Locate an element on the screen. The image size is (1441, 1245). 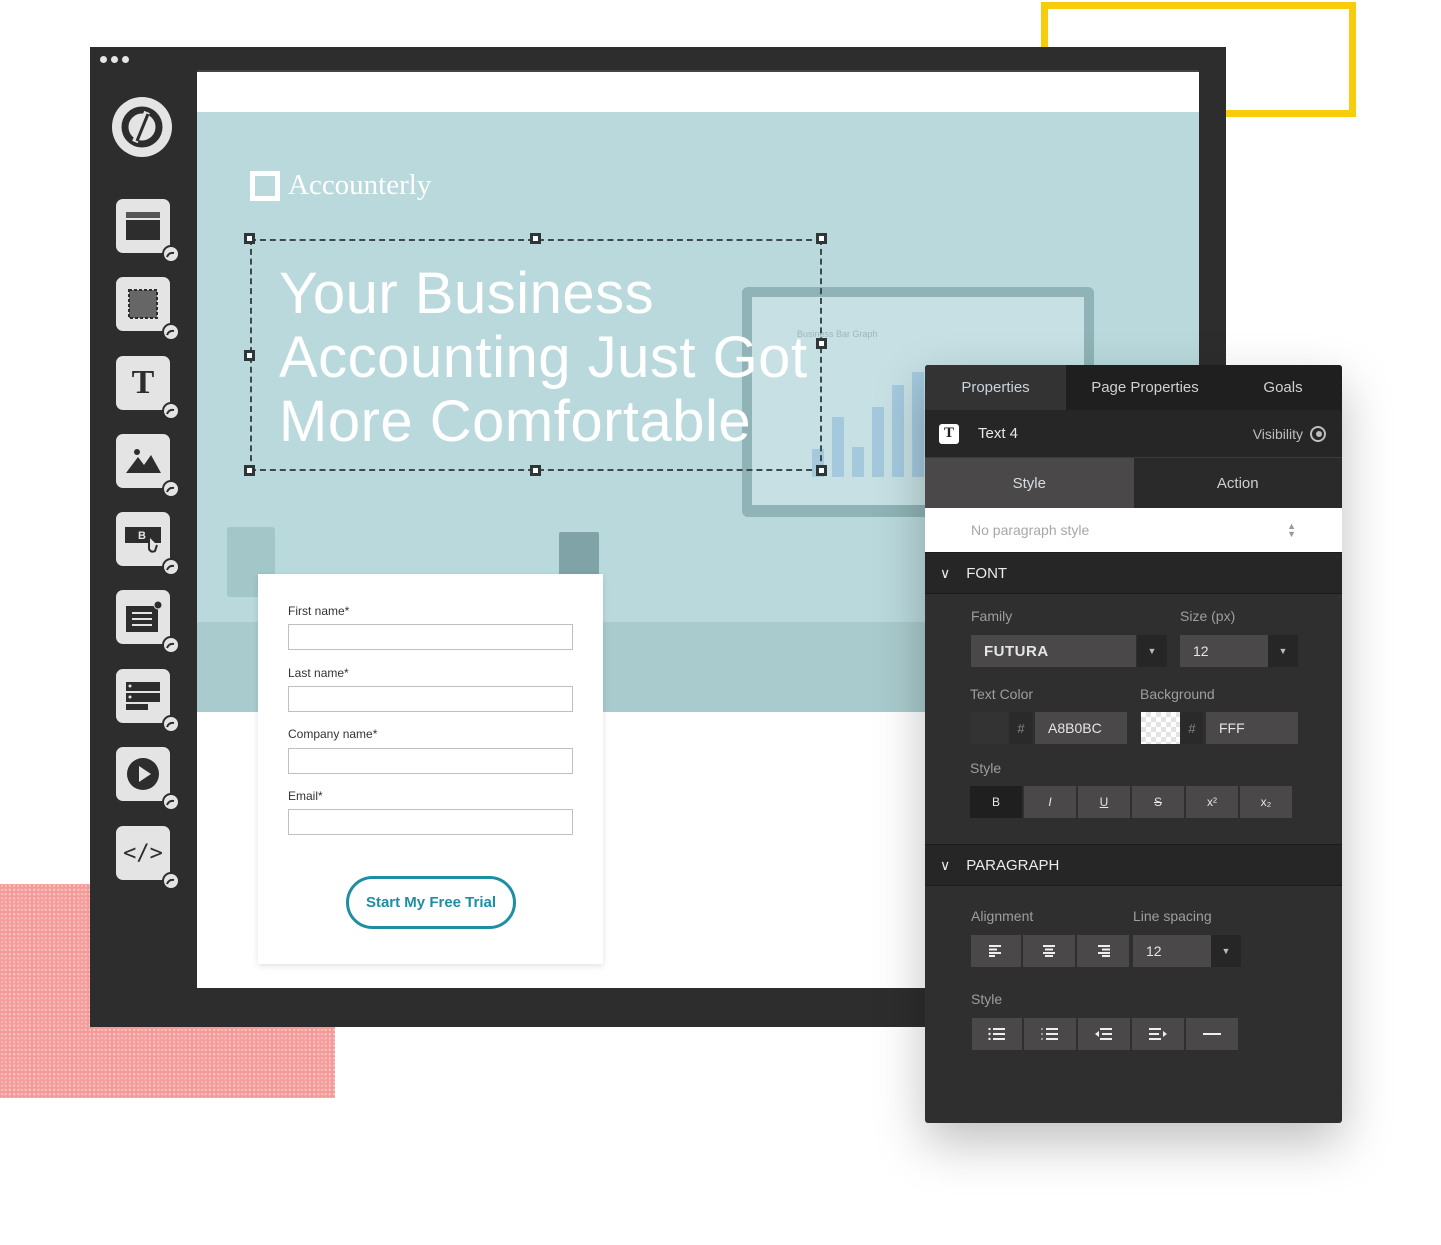
outdent-button is located at coordinates (1104, 1034).